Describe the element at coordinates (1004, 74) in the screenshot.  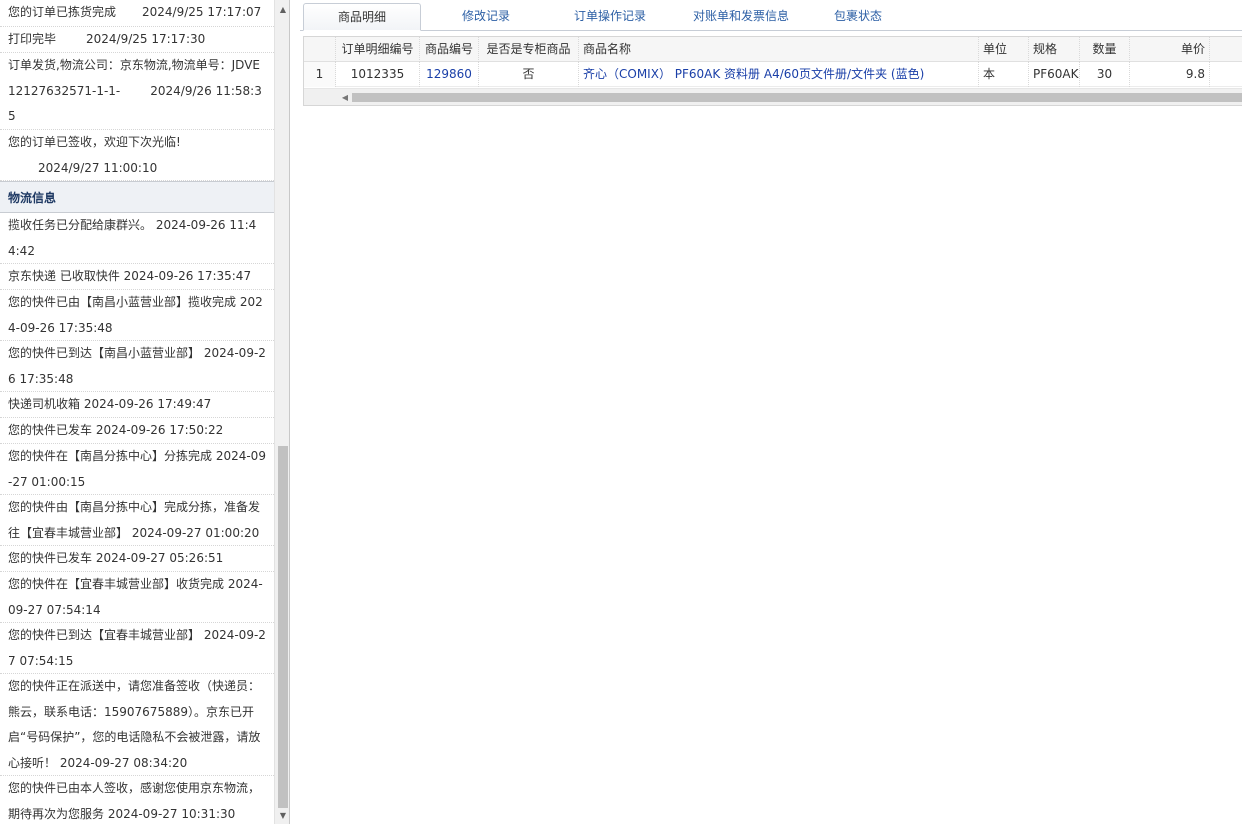
I see `cell-unit: 本` at that location.